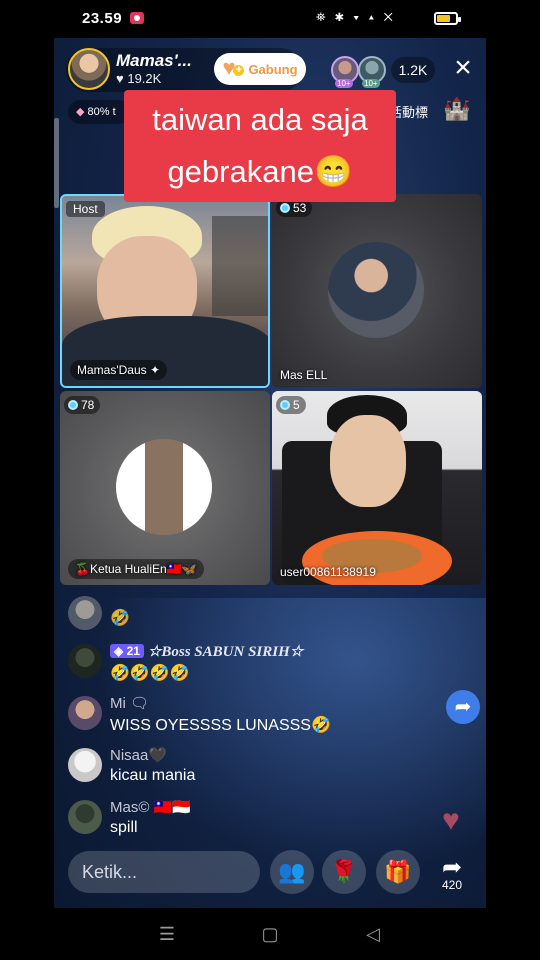 The image size is (540, 960). Describe the element at coordinates (413, 70) in the screenshot. I see `viewer-count: 1.2K` at that location.